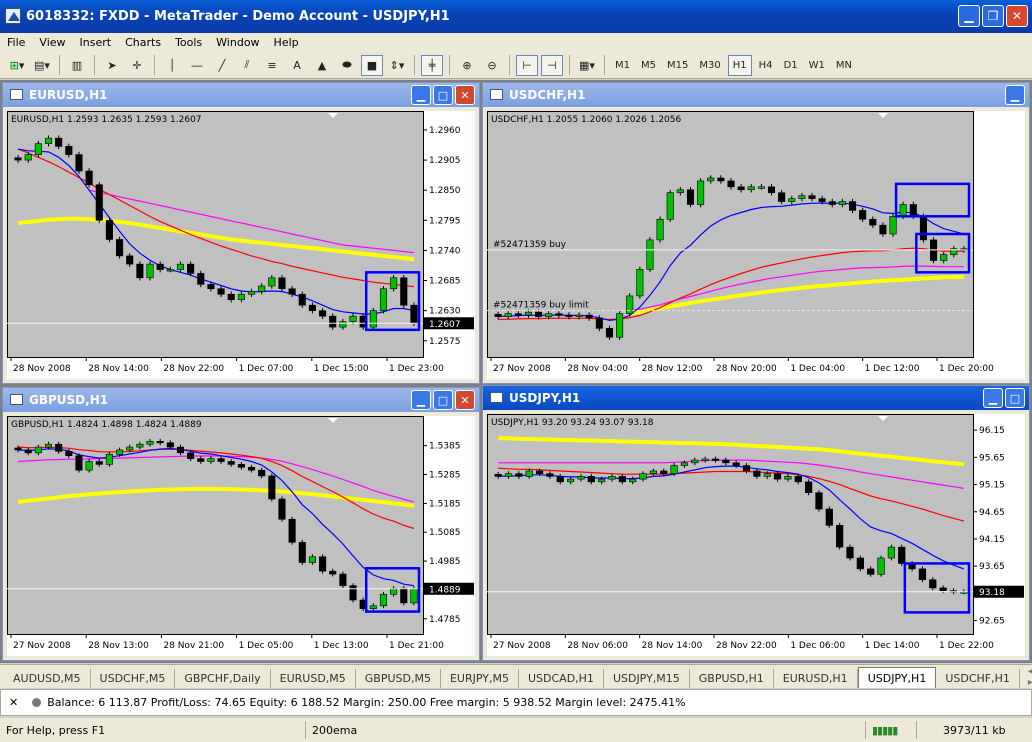  I want to click on terminal-close-icon: ✕, so click(13, 702).